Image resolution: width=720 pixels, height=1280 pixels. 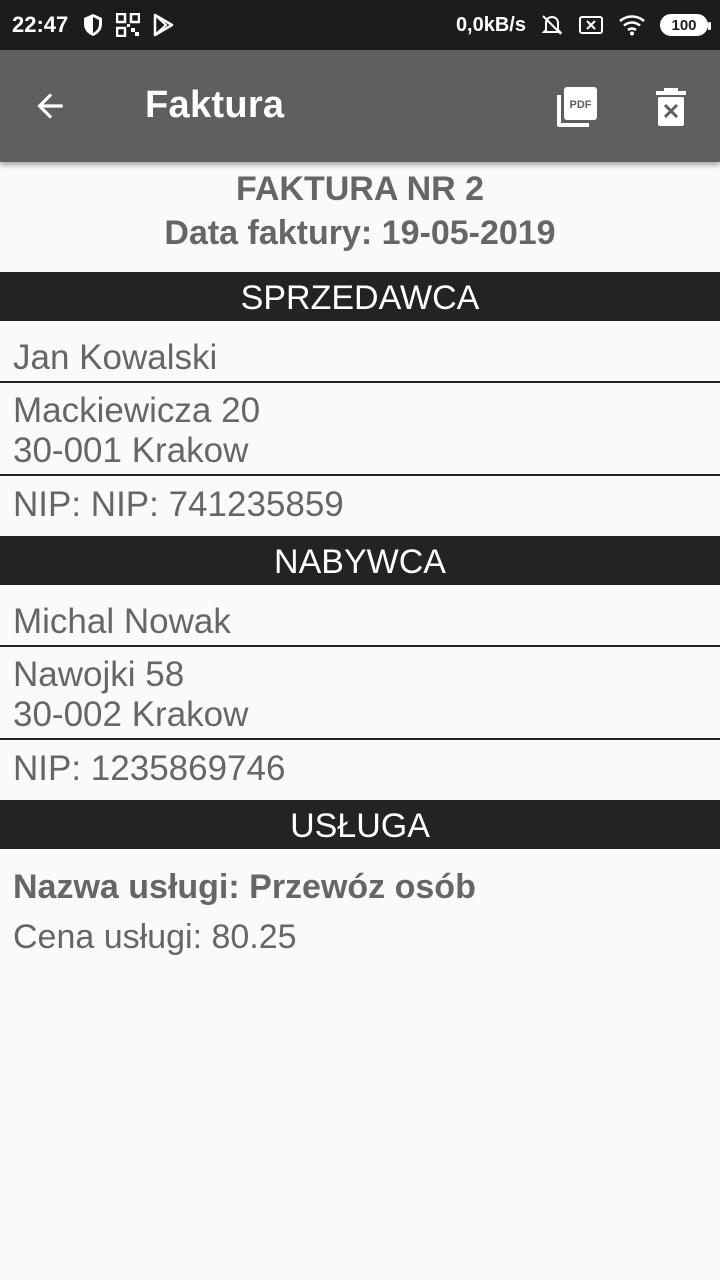 I want to click on no-sim-icon, so click(x=591, y=25).